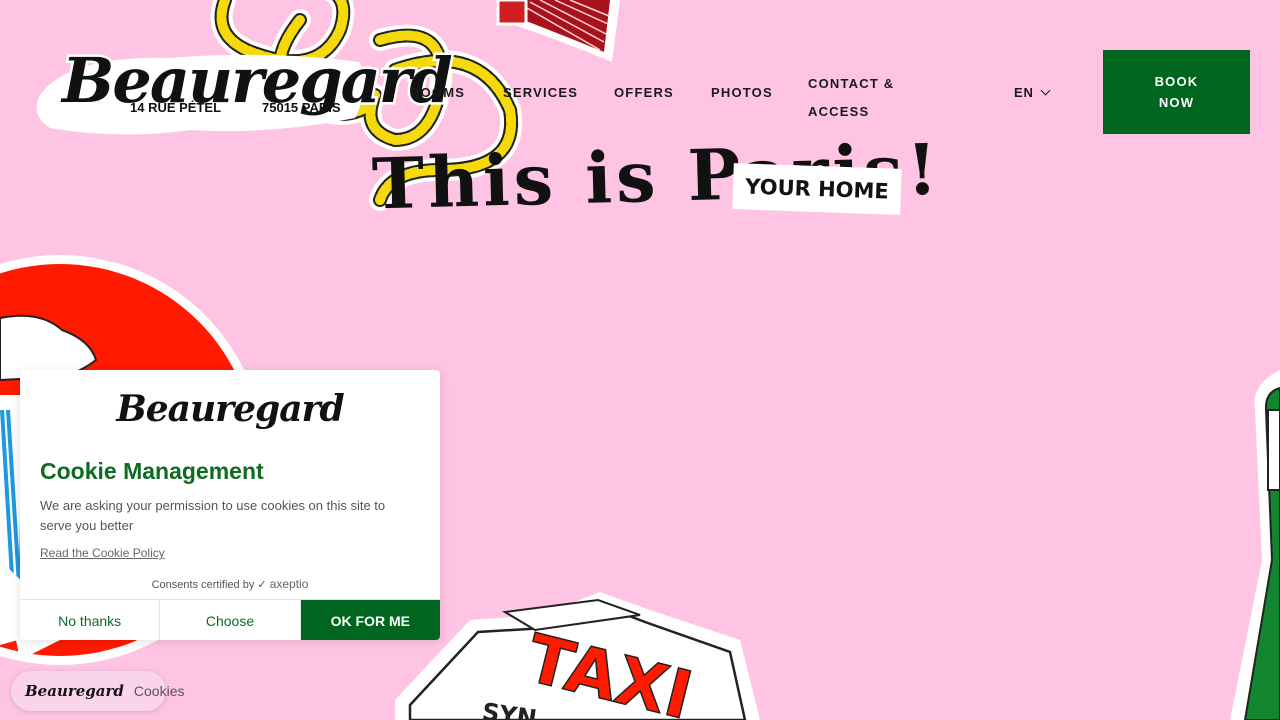  Describe the element at coordinates (437, 92) in the screenshot. I see `nav-rooms: ROOMS` at that location.